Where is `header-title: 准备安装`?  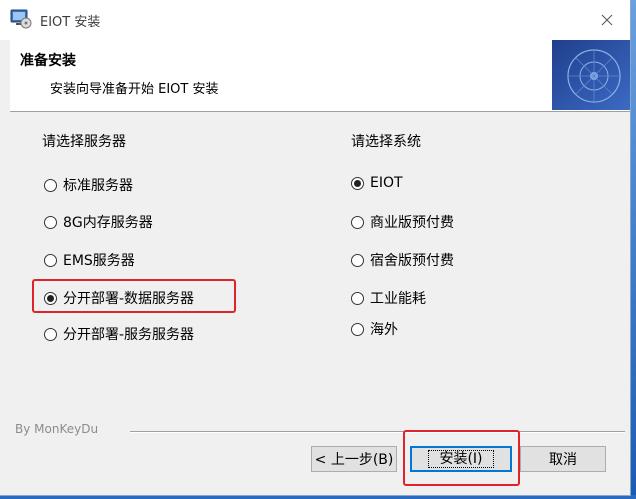
header-title: 准备安装 is located at coordinates (48, 61).